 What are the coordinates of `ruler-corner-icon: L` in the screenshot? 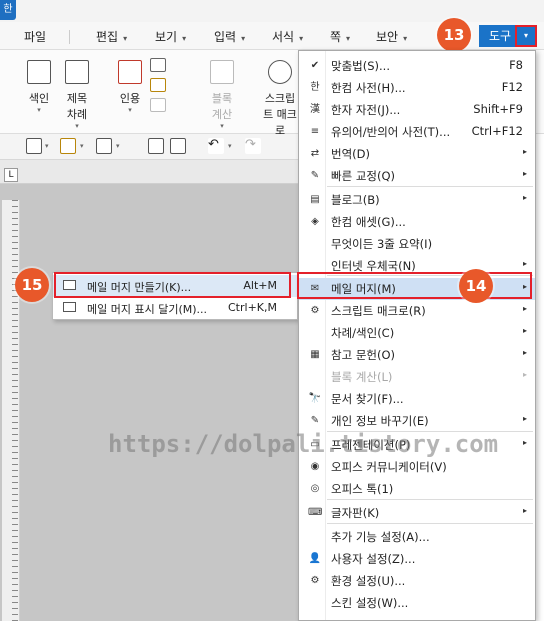 It's located at (11, 175).